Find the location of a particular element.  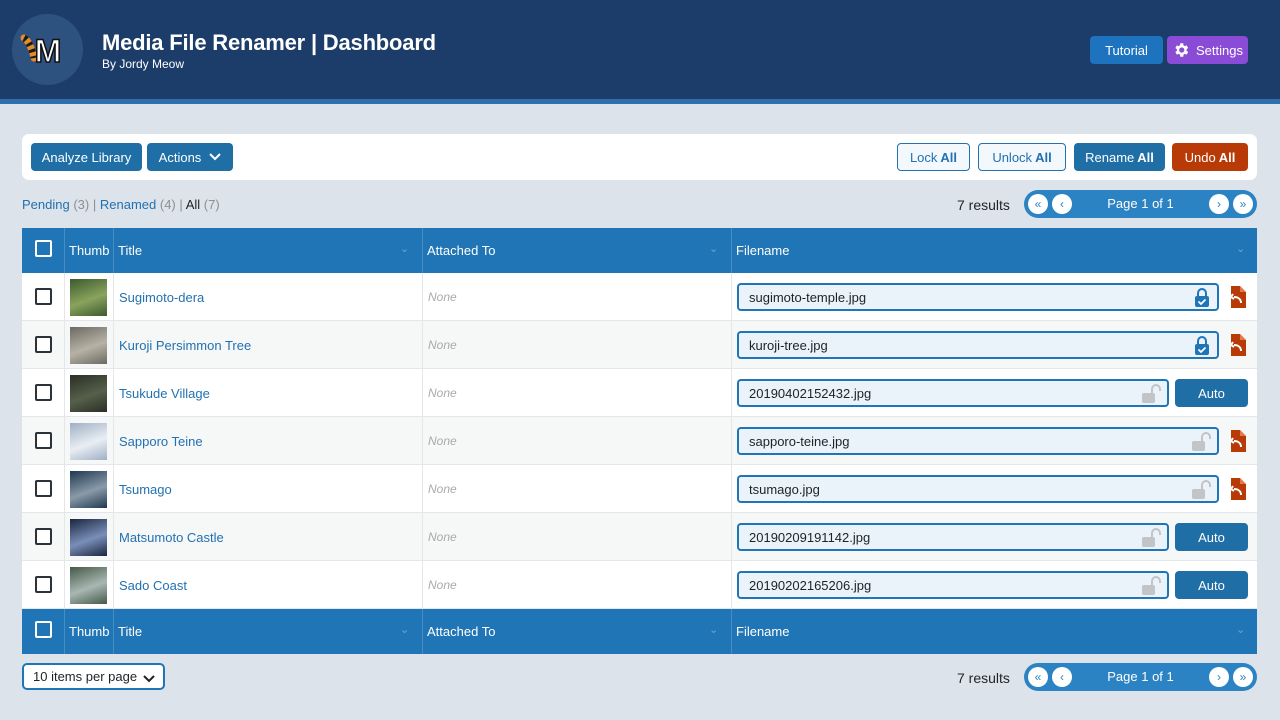

rename-all-button: Rename All is located at coordinates (1119, 157).